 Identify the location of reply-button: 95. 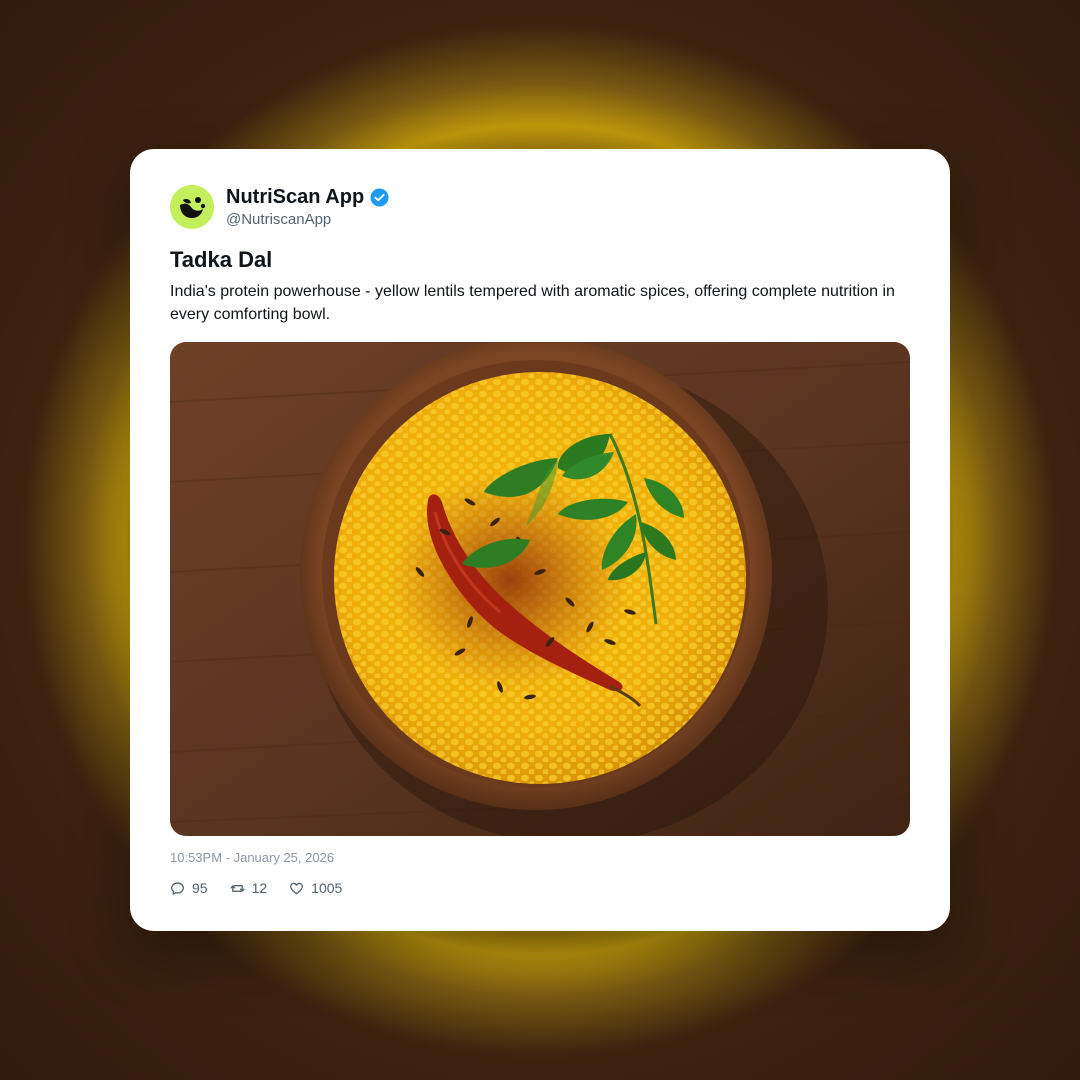
(189, 888).